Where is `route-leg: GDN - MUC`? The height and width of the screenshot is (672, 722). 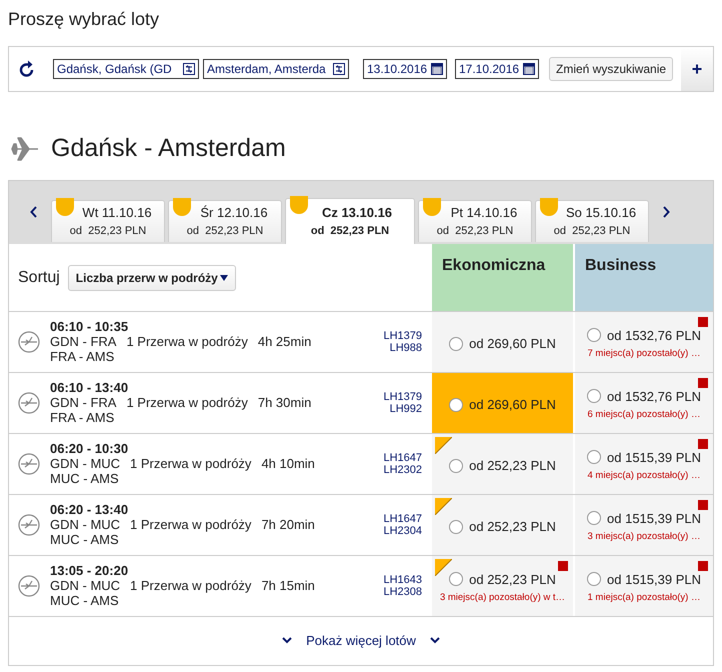
route-leg: GDN - MUC is located at coordinates (85, 463).